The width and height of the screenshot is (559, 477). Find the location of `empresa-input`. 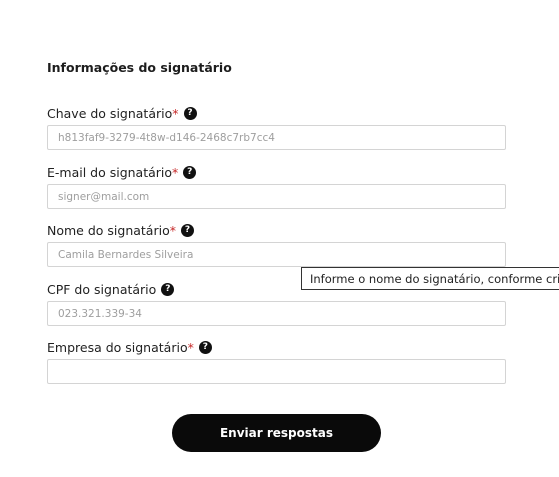

empresa-input is located at coordinates (276, 371).